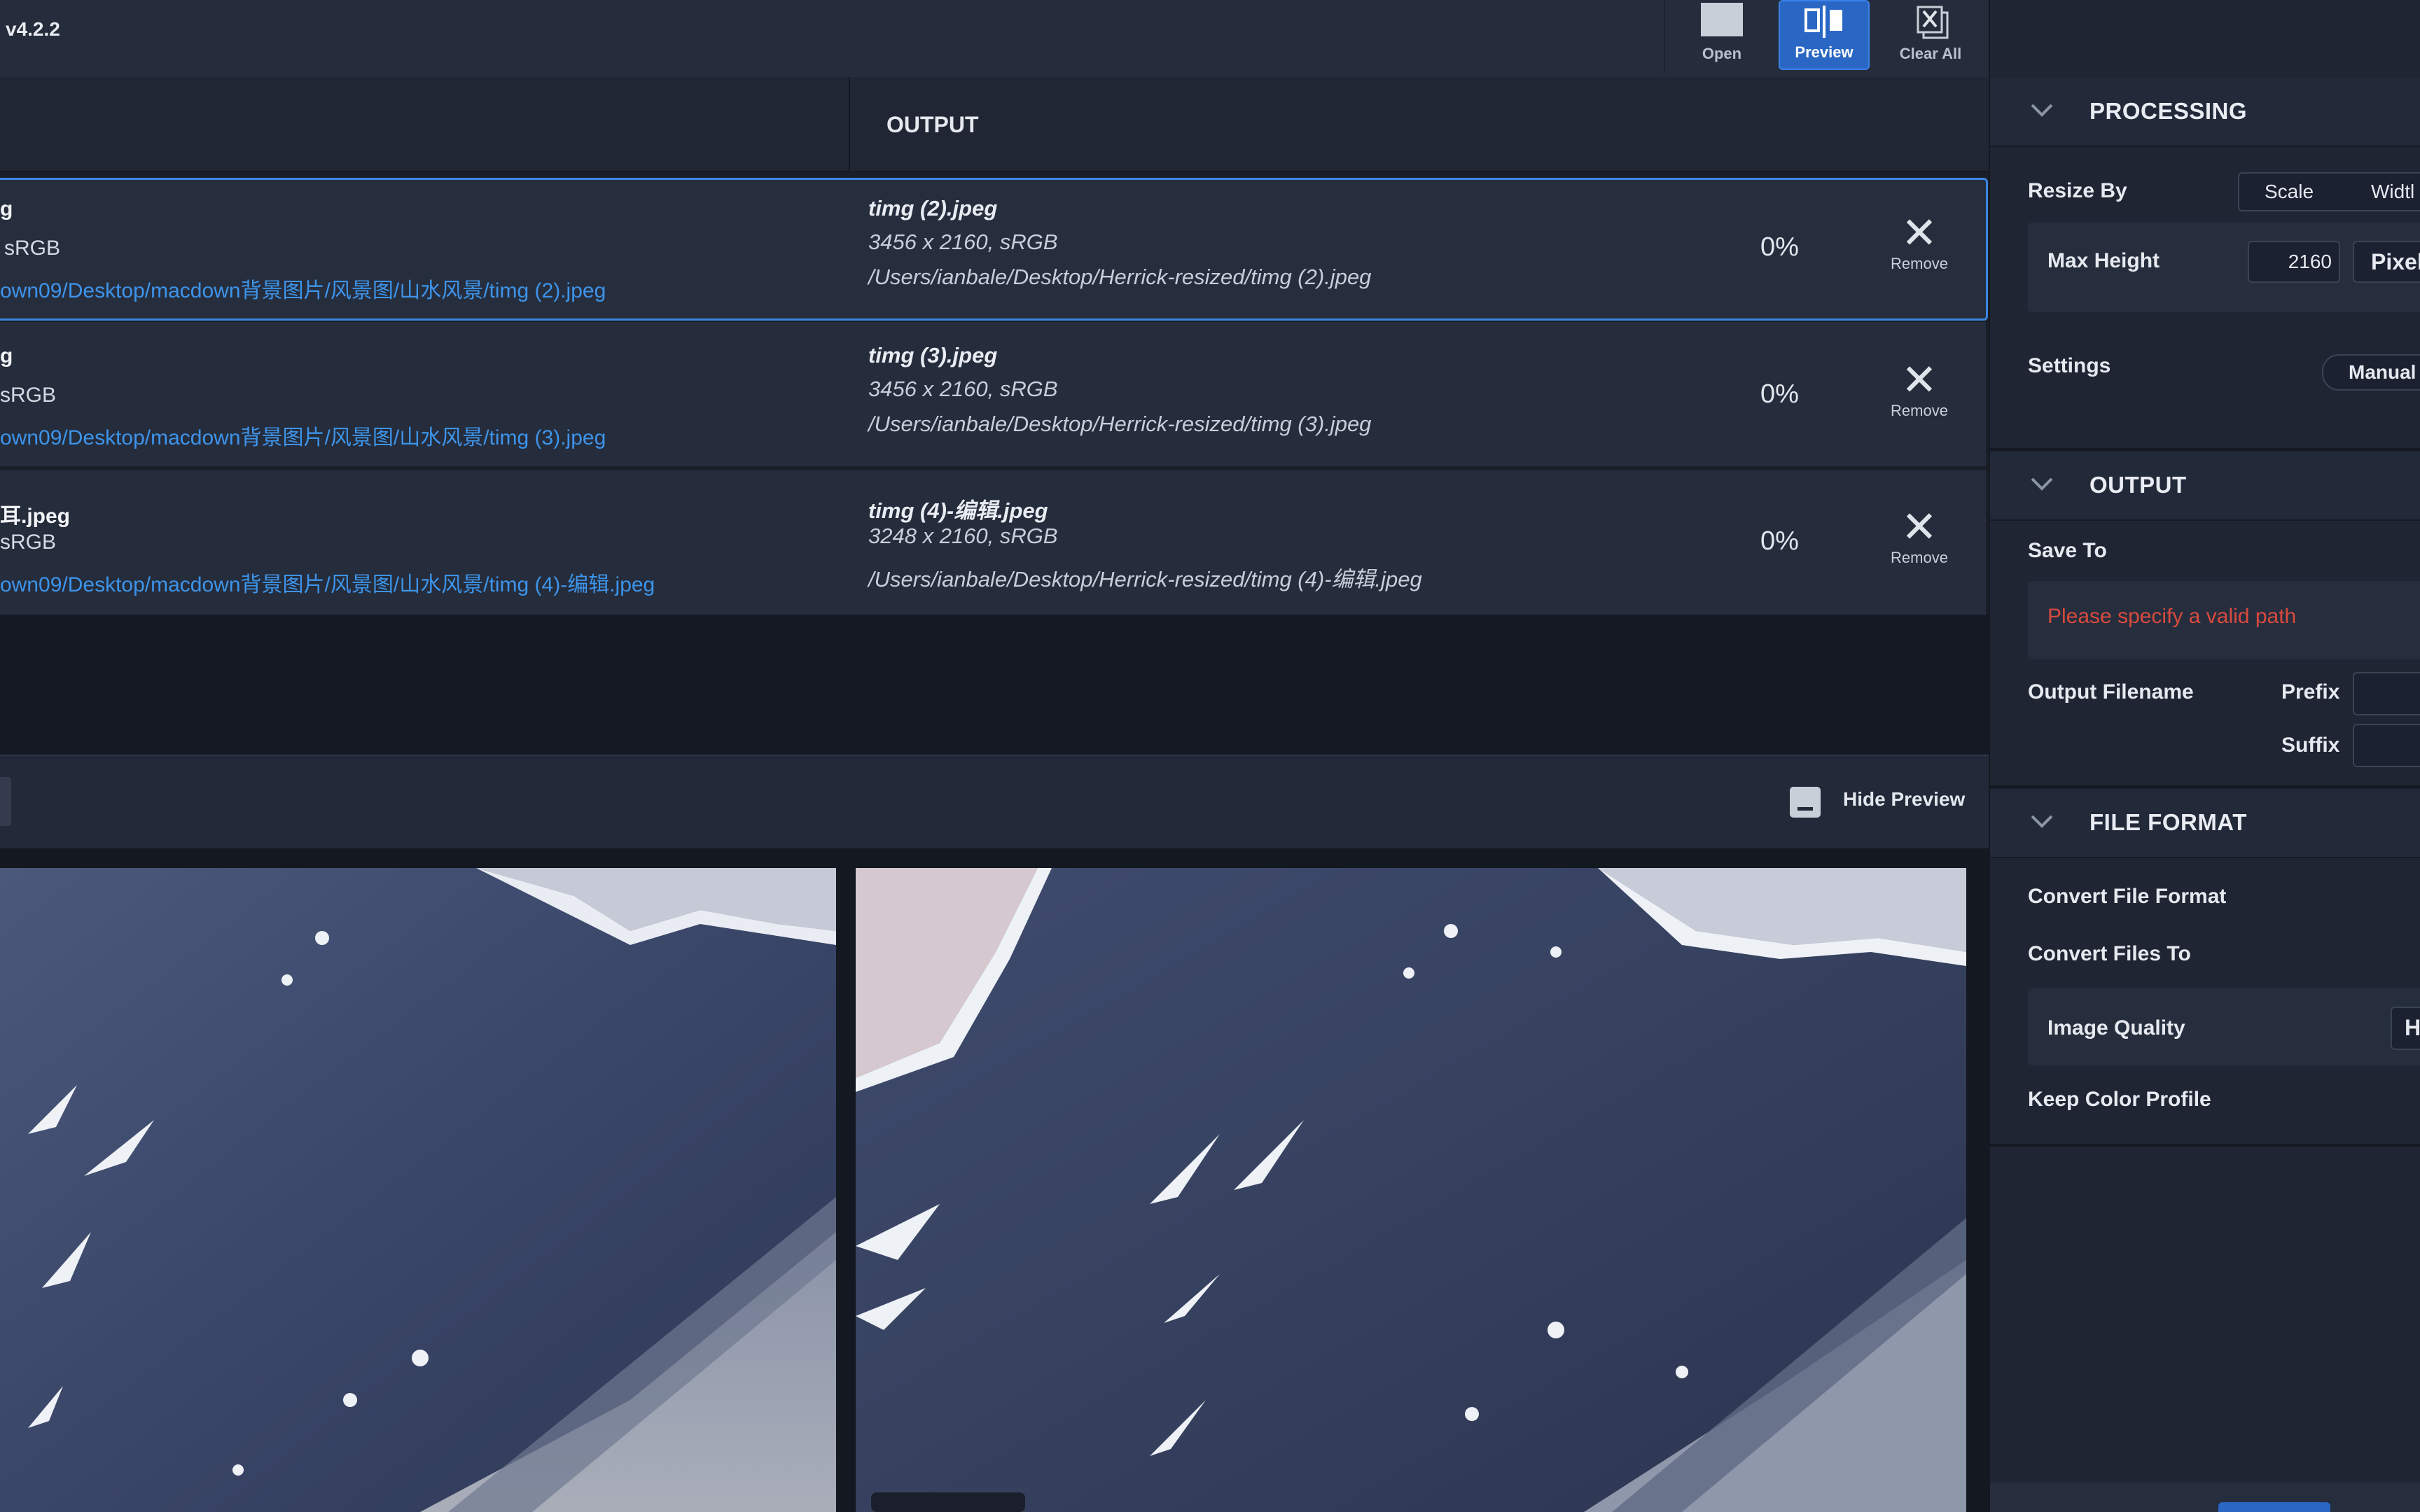 Image resolution: width=2420 pixels, height=1512 pixels. What do you see at coordinates (1931, 53) in the screenshot?
I see `clear-all-button-label: Clear All` at bounding box center [1931, 53].